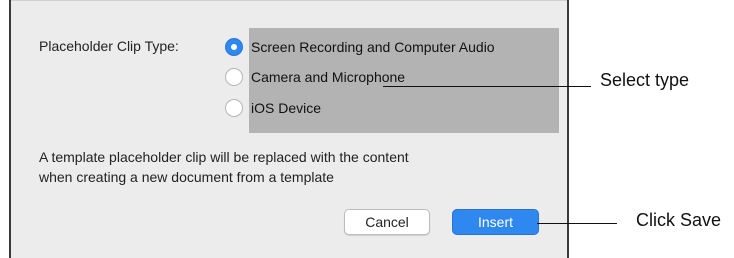  What do you see at coordinates (289, 0) in the screenshot?
I see `dialog-top-border` at bounding box center [289, 0].